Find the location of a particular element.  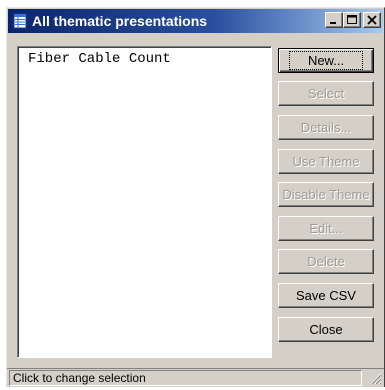

table-window-icon is located at coordinates (20, 21).